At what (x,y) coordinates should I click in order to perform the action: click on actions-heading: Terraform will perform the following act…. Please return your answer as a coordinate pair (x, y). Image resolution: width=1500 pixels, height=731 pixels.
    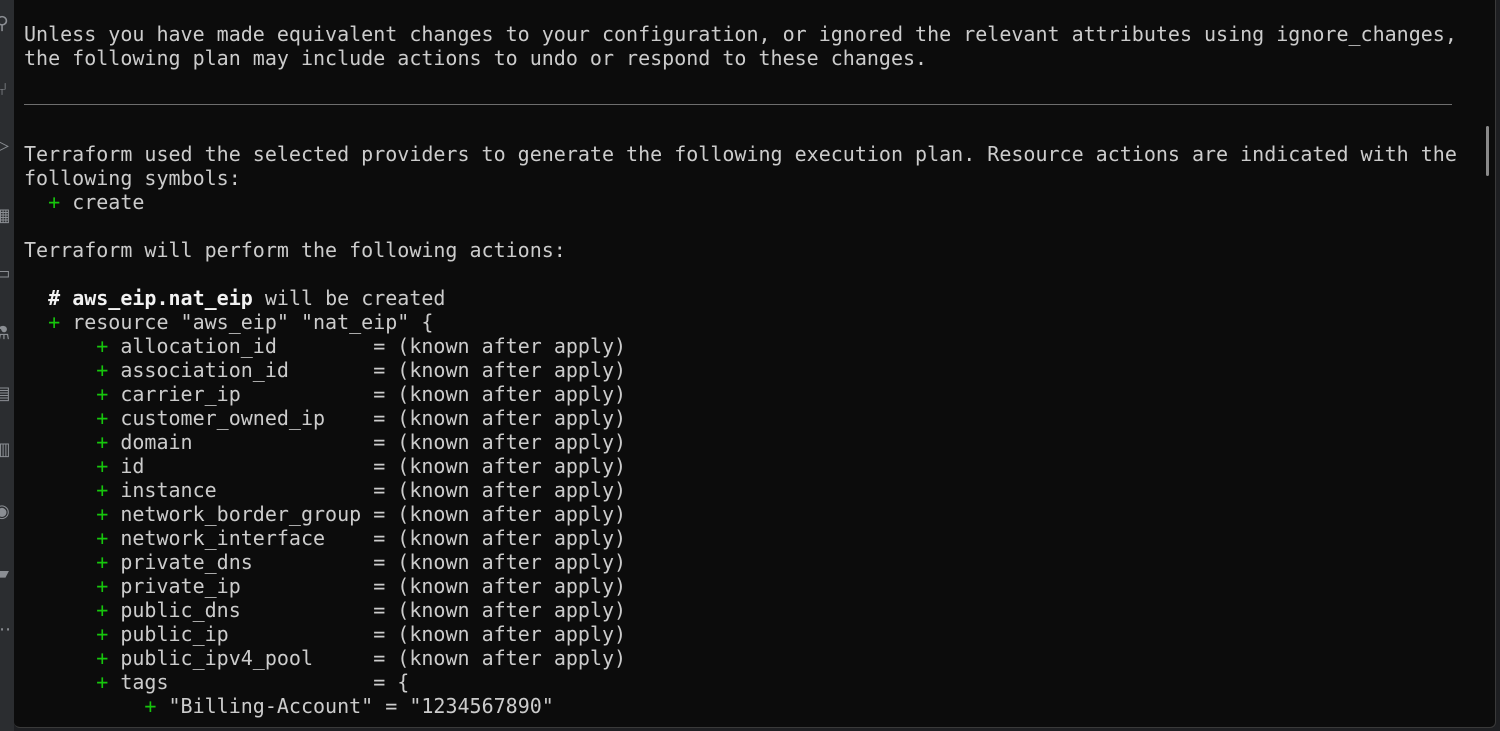
    Looking at the image, I should click on (295, 250).